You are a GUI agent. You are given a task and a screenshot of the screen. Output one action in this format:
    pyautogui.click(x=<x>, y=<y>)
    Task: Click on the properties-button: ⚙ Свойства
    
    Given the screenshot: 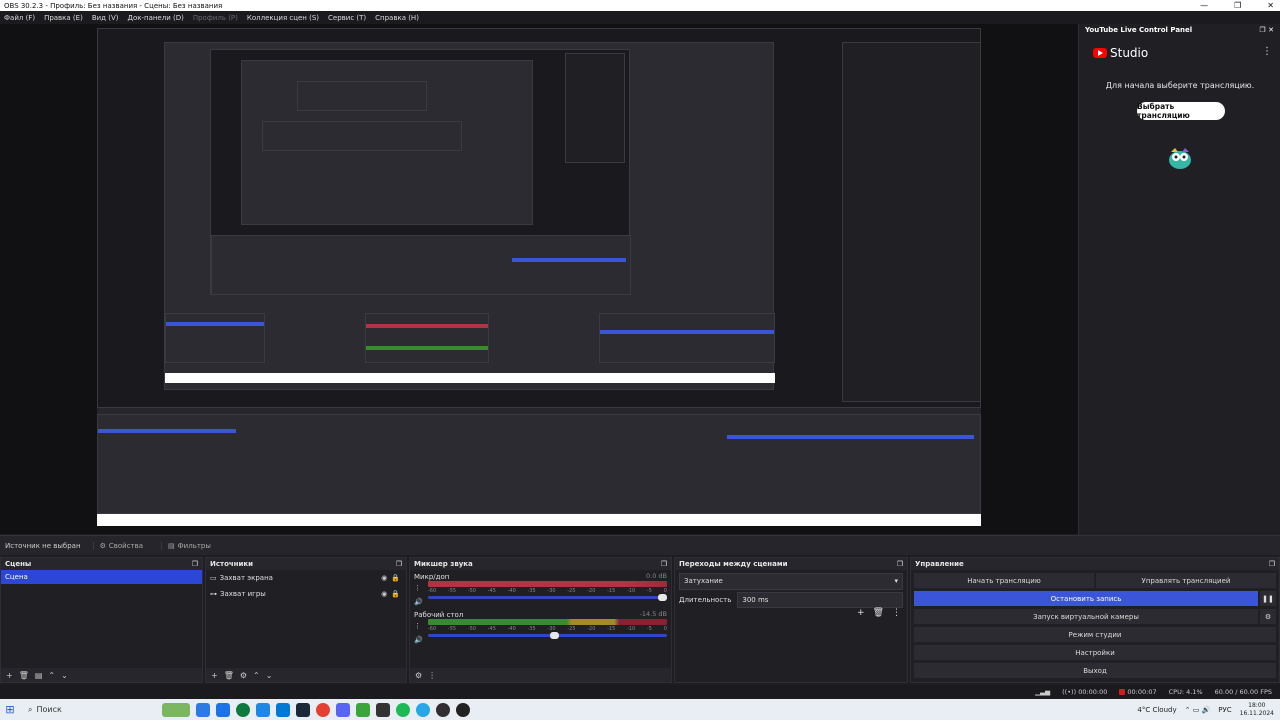 What is the action you would take?
    pyautogui.click(x=120, y=545)
    